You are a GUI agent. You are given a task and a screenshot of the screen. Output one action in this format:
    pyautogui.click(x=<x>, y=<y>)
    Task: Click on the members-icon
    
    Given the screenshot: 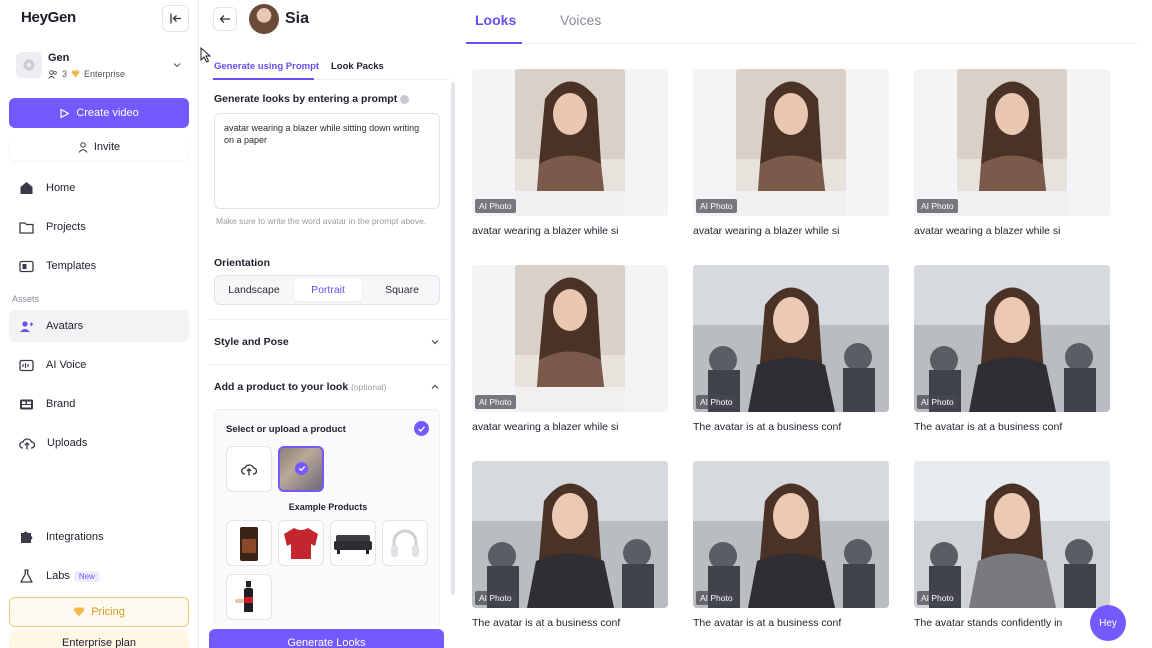 What is the action you would take?
    pyautogui.click(x=52, y=74)
    